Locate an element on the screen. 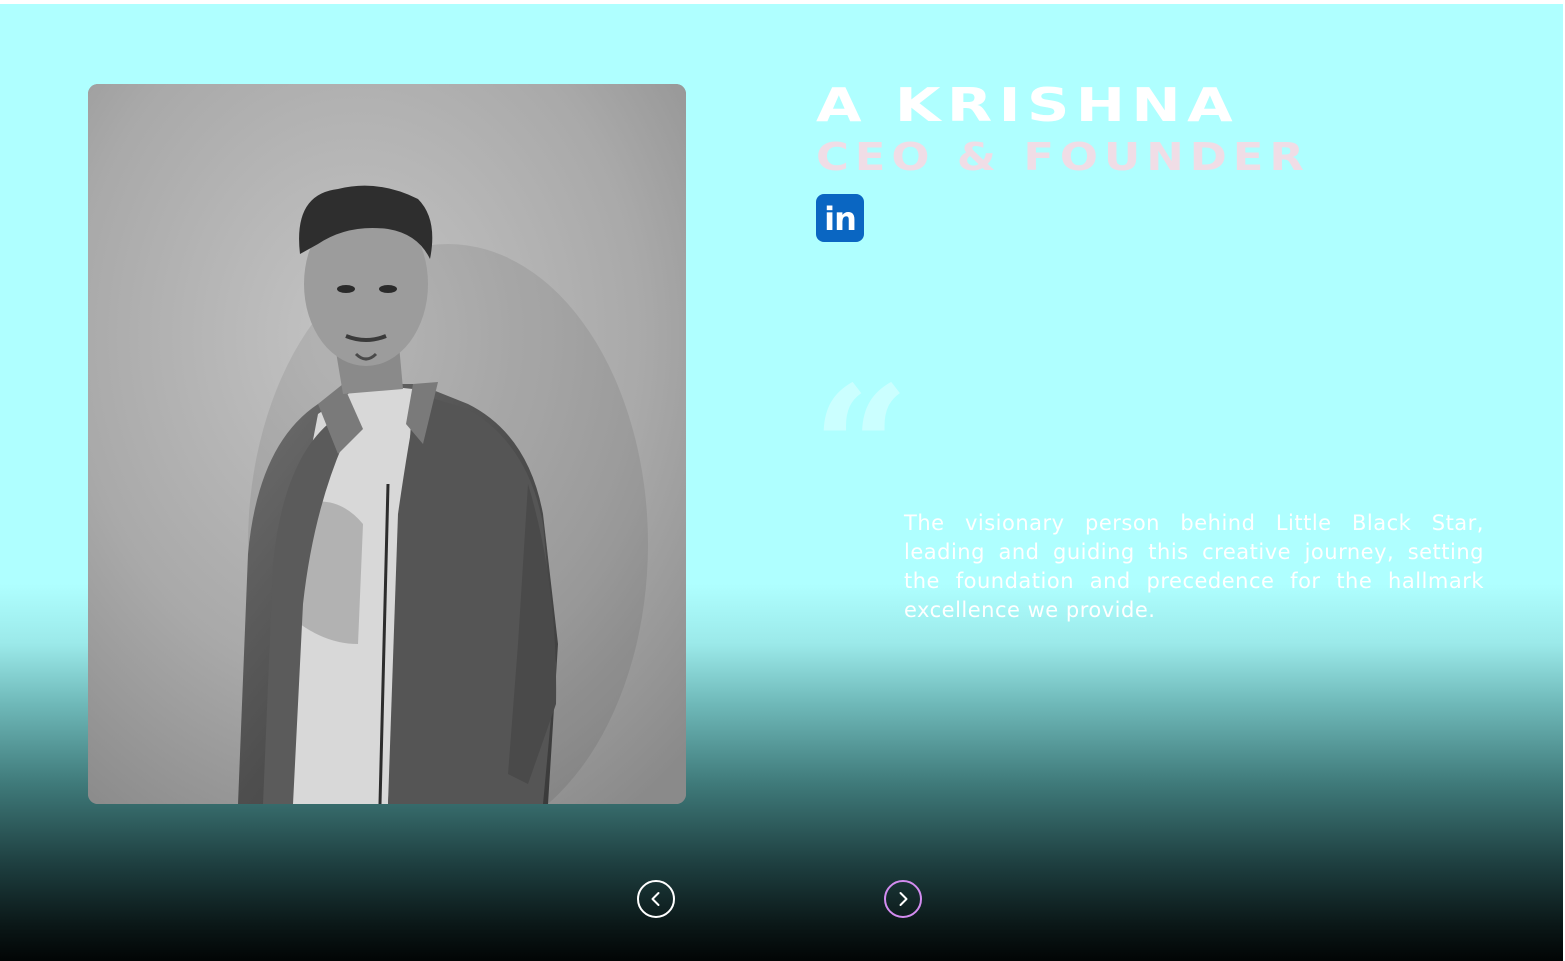  next-slide-button is located at coordinates (903, 899).